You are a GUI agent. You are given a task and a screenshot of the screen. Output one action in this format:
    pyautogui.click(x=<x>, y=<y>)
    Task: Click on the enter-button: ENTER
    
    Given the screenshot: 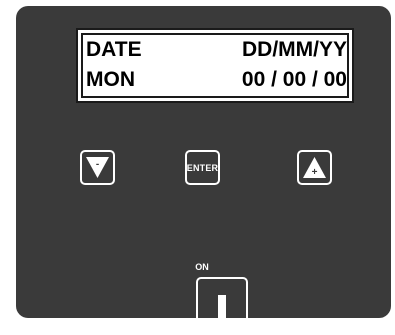 What is the action you would take?
    pyautogui.click(x=202, y=167)
    